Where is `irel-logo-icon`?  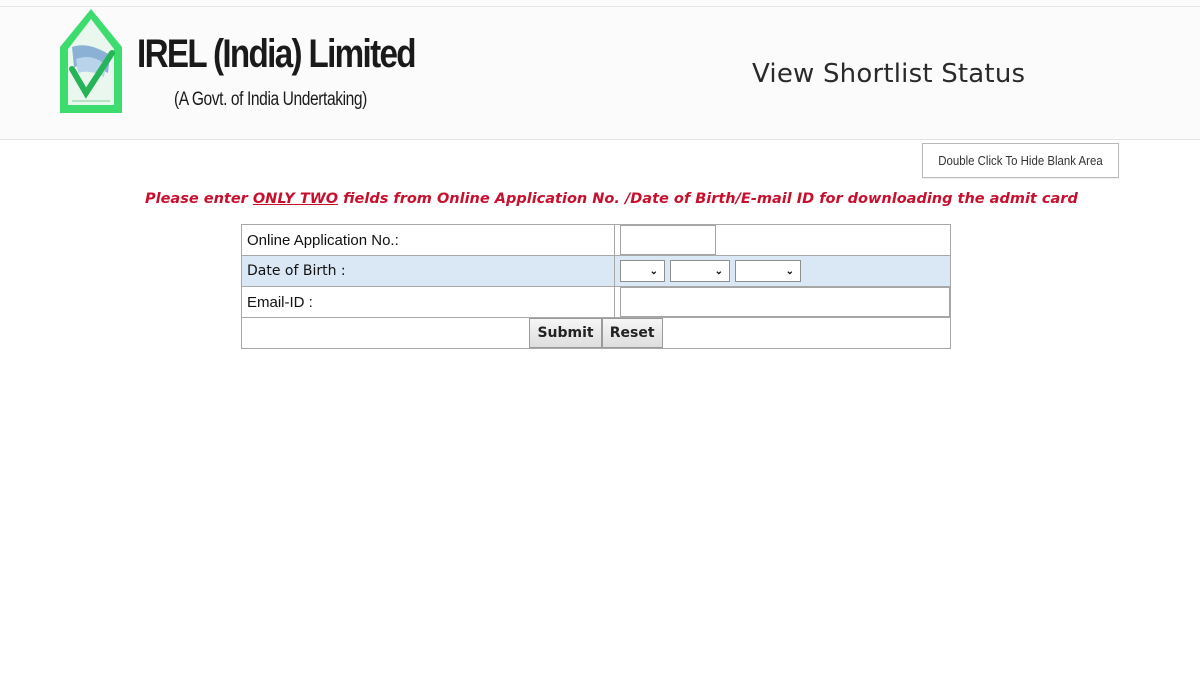 irel-logo-icon is located at coordinates (91, 61).